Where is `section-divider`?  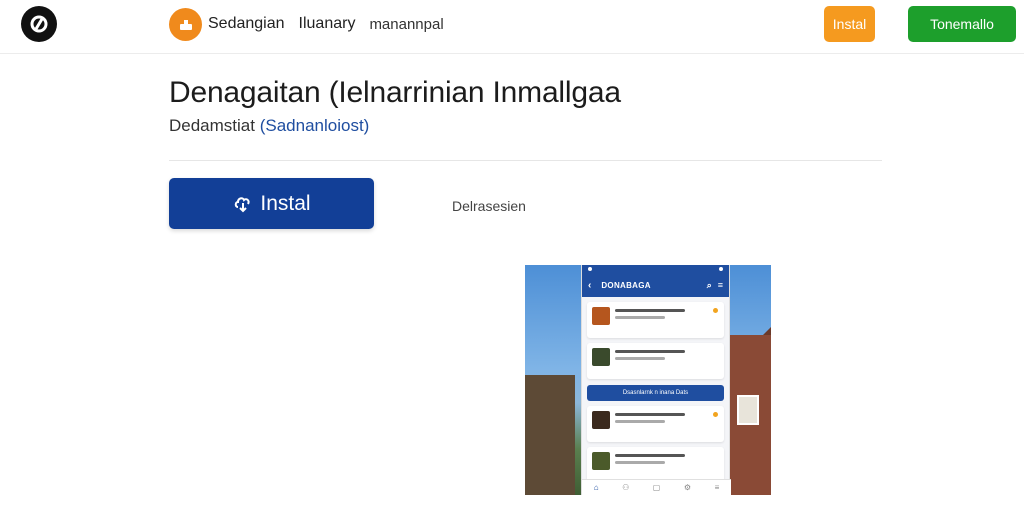 section-divider is located at coordinates (525, 160).